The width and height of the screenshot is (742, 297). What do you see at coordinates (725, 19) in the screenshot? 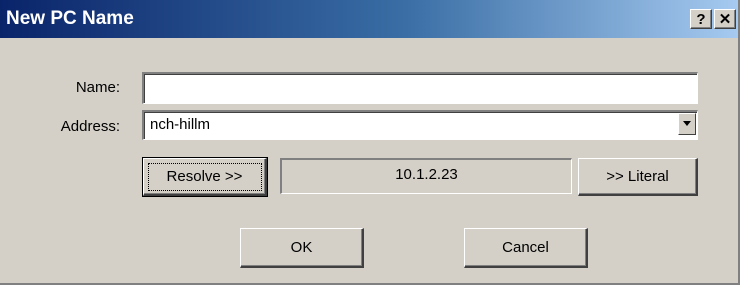
I see `close-button: ✕` at bounding box center [725, 19].